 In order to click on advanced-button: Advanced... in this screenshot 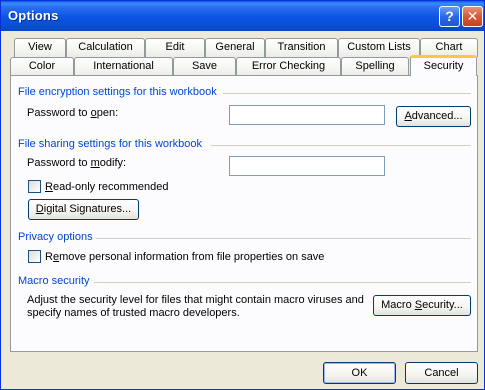, I will do `click(433, 116)`.